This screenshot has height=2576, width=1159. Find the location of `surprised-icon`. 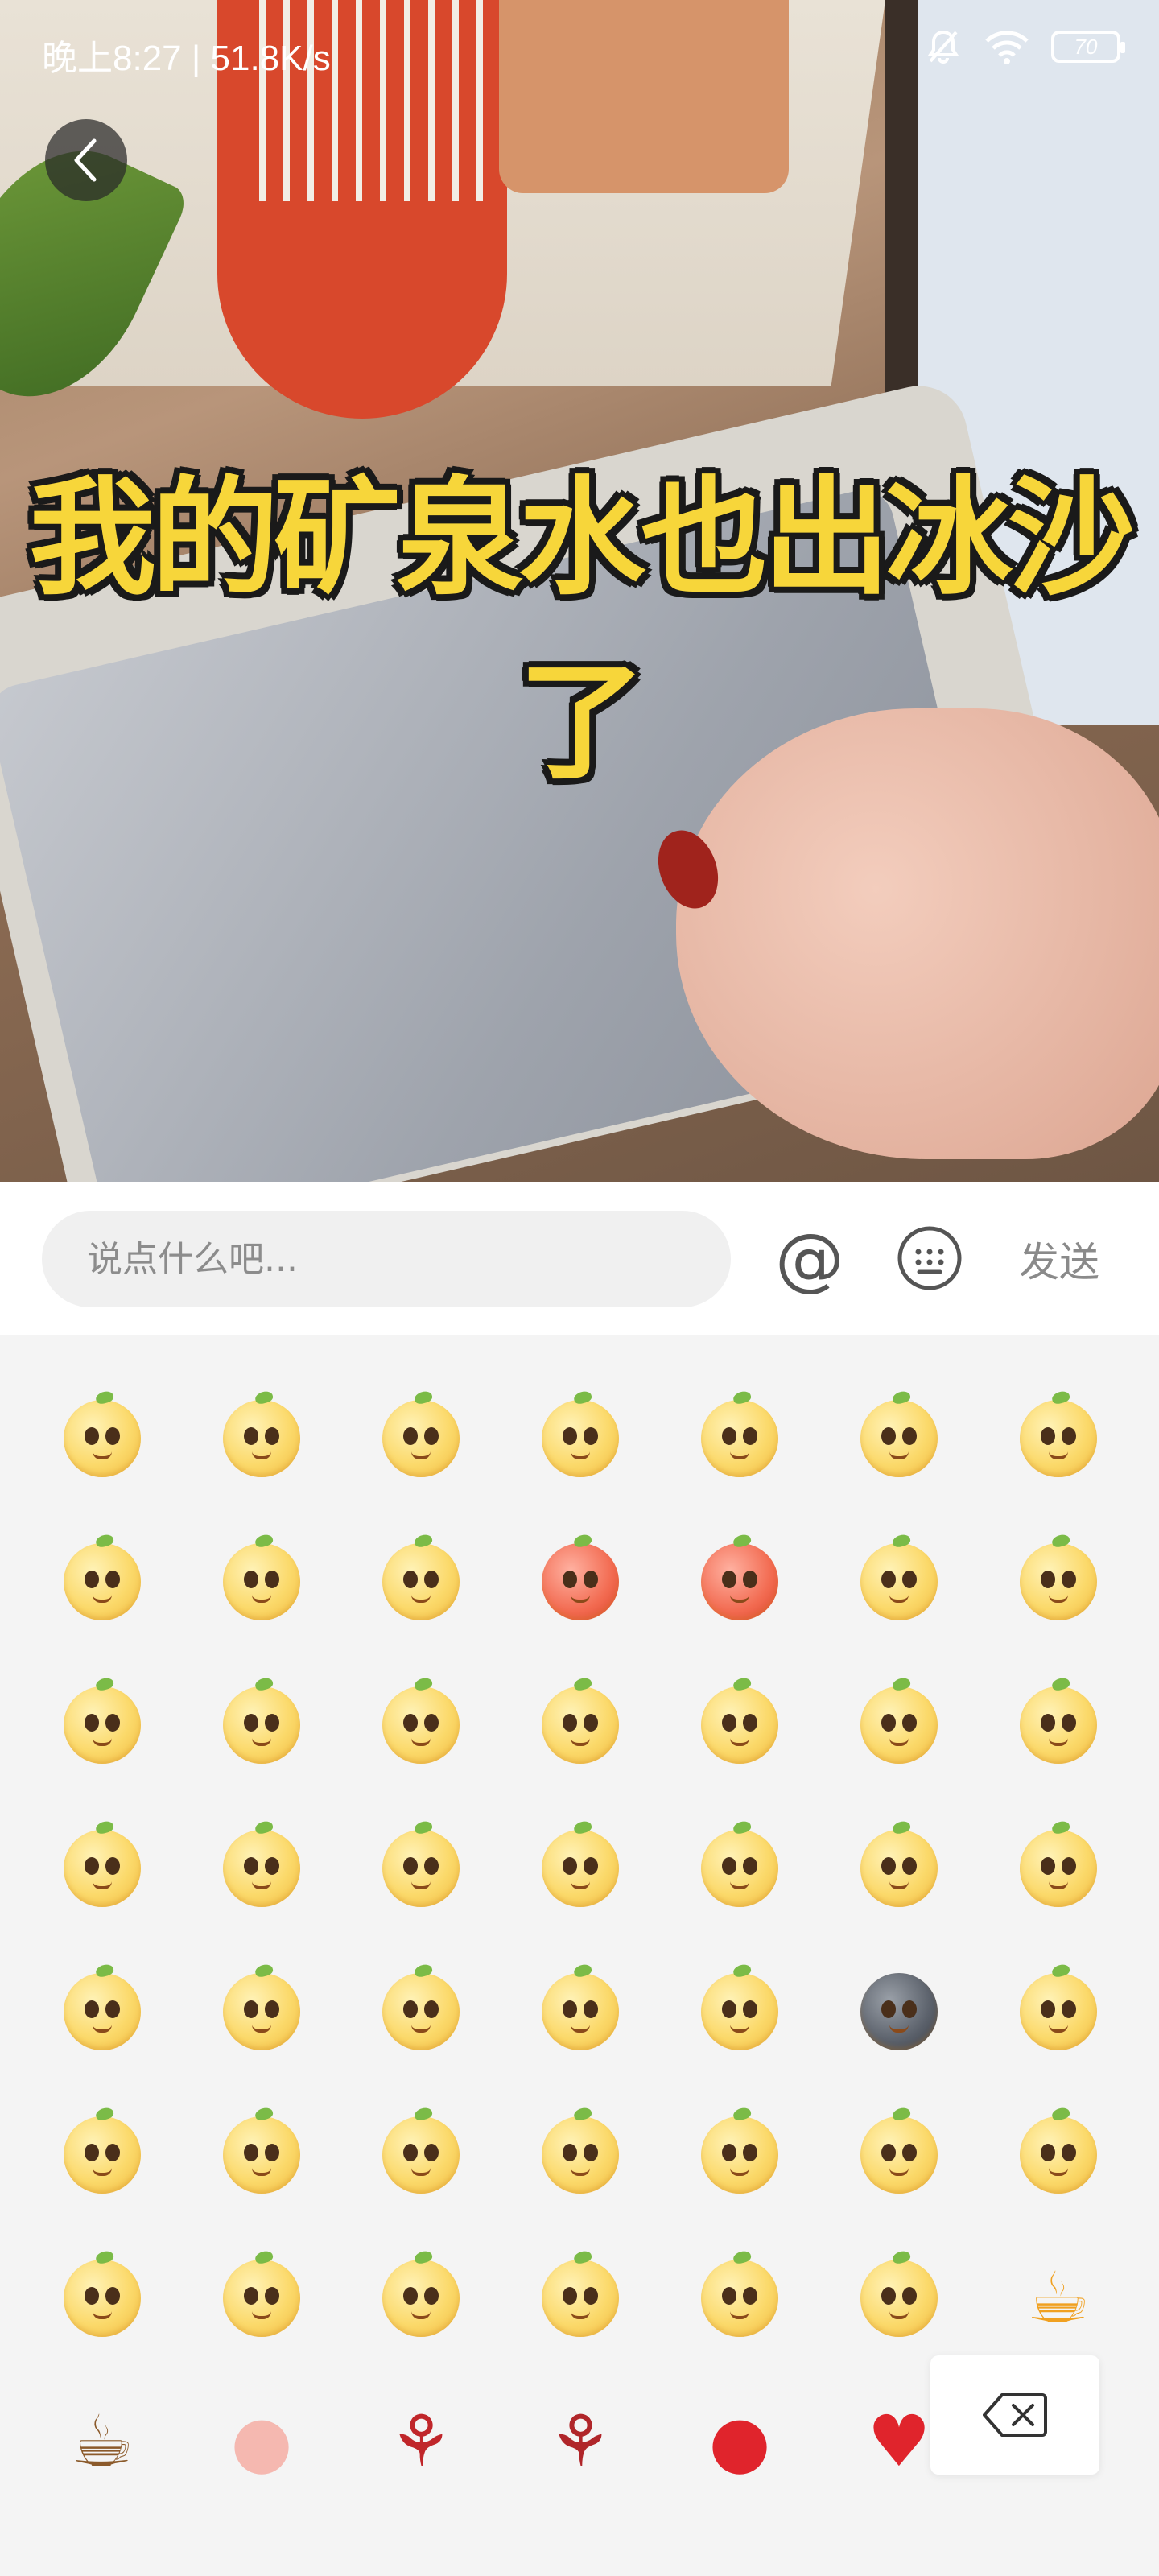

surprised-icon is located at coordinates (102, 1725).